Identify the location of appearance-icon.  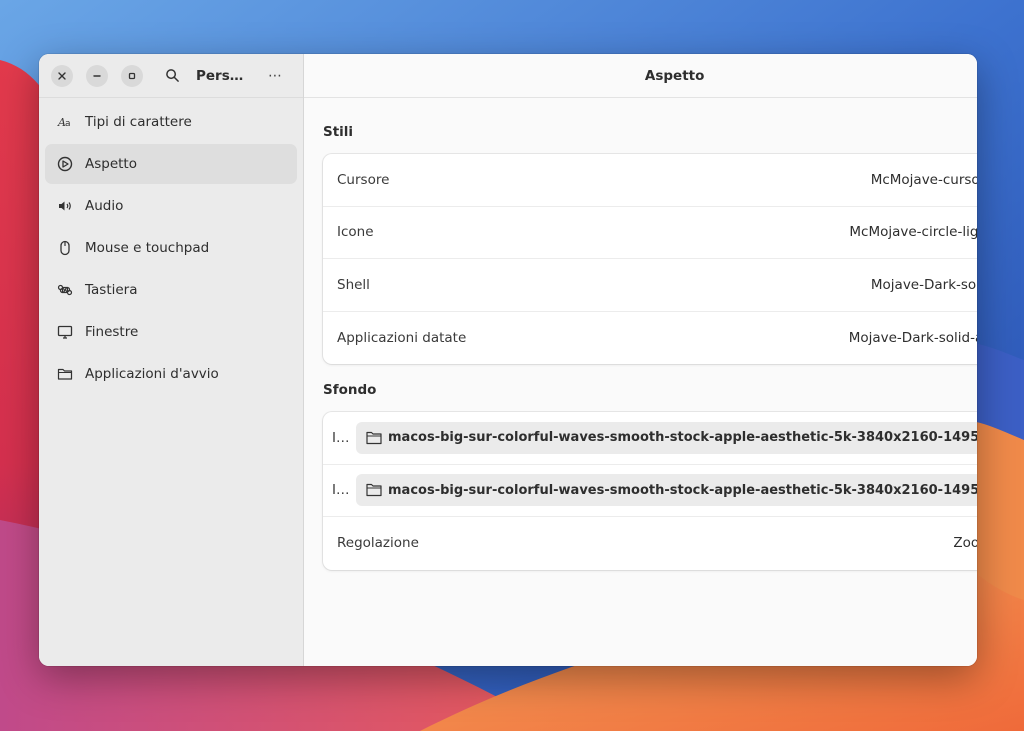
(65, 164).